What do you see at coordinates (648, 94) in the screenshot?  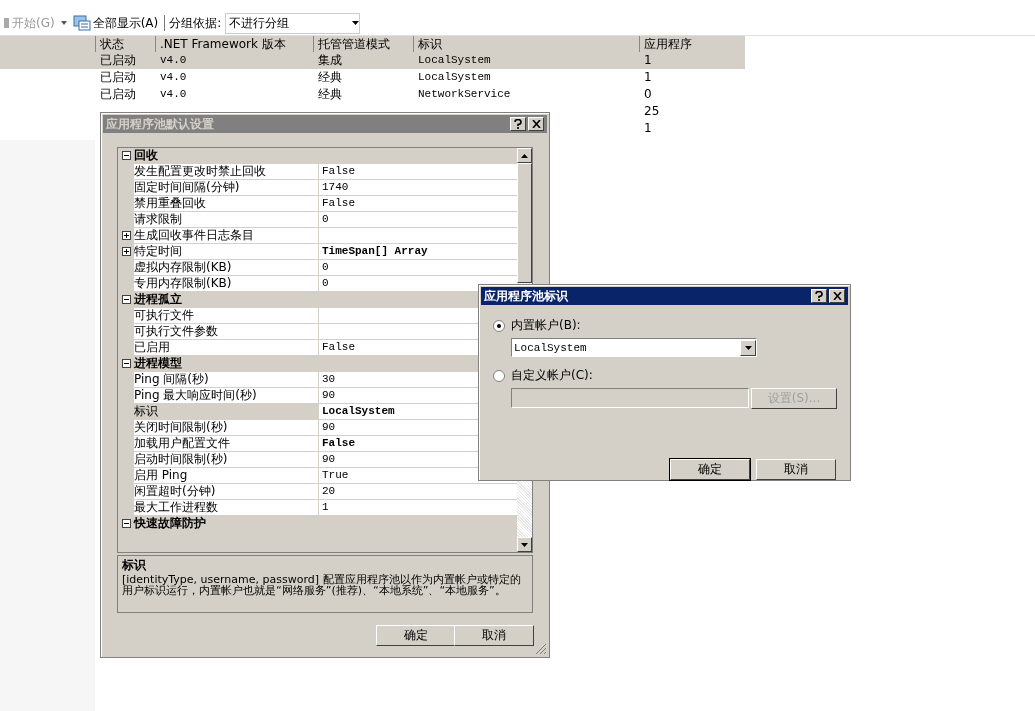 I see `table-cell: 0` at bounding box center [648, 94].